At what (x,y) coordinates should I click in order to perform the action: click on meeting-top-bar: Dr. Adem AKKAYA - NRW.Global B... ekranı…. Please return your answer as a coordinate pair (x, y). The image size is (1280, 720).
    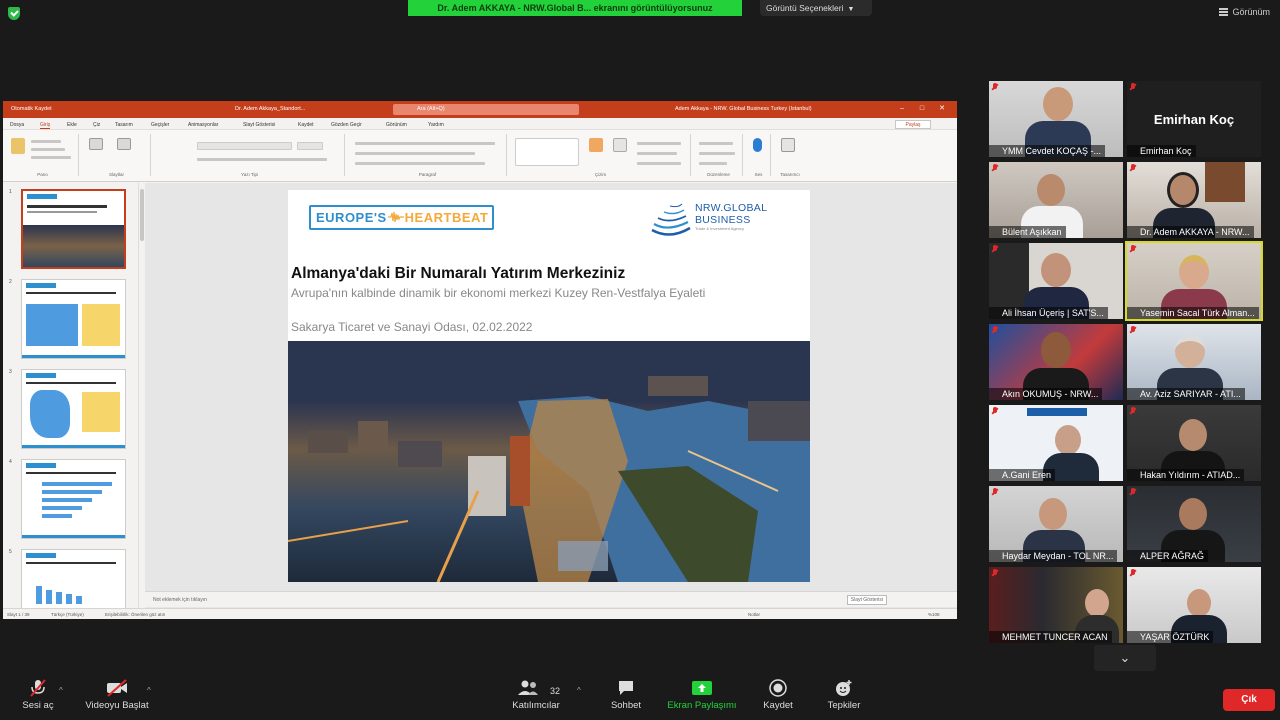
    Looking at the image, I should click on (640, 10).